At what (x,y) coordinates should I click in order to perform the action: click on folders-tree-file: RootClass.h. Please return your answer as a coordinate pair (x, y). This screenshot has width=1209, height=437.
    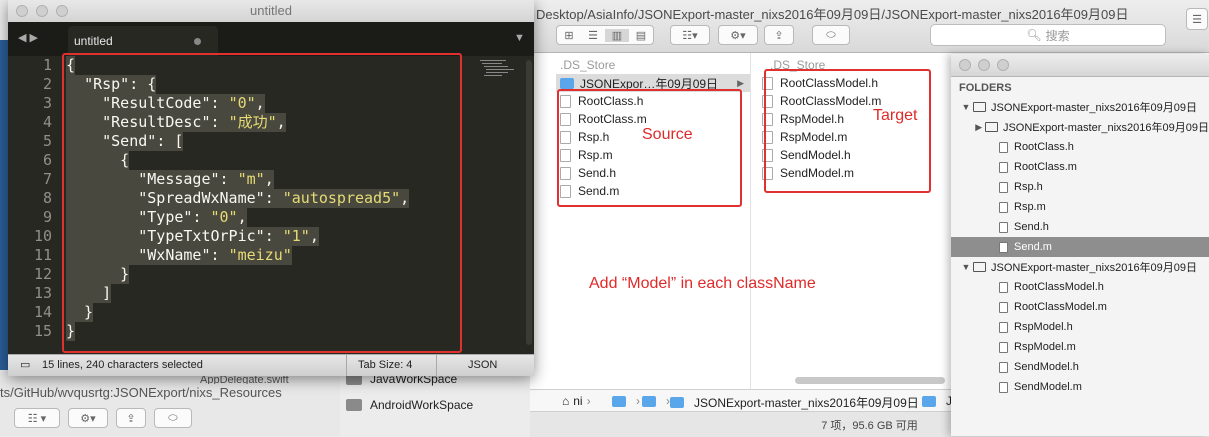
    Looking at the image, I should click on (1080, 147).